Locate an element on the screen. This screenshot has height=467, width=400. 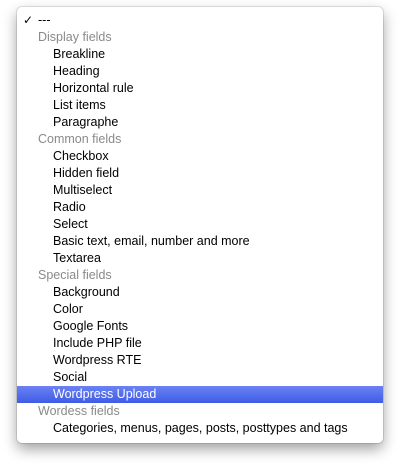
option-list-items: List items is located at coordinates (200, 105).